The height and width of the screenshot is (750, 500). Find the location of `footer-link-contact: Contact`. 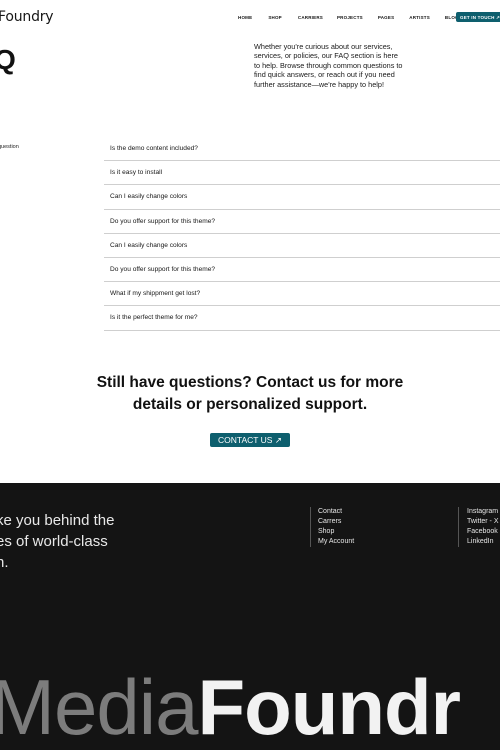

footer-link-contact: Contact is located at coordinates (336, 512).